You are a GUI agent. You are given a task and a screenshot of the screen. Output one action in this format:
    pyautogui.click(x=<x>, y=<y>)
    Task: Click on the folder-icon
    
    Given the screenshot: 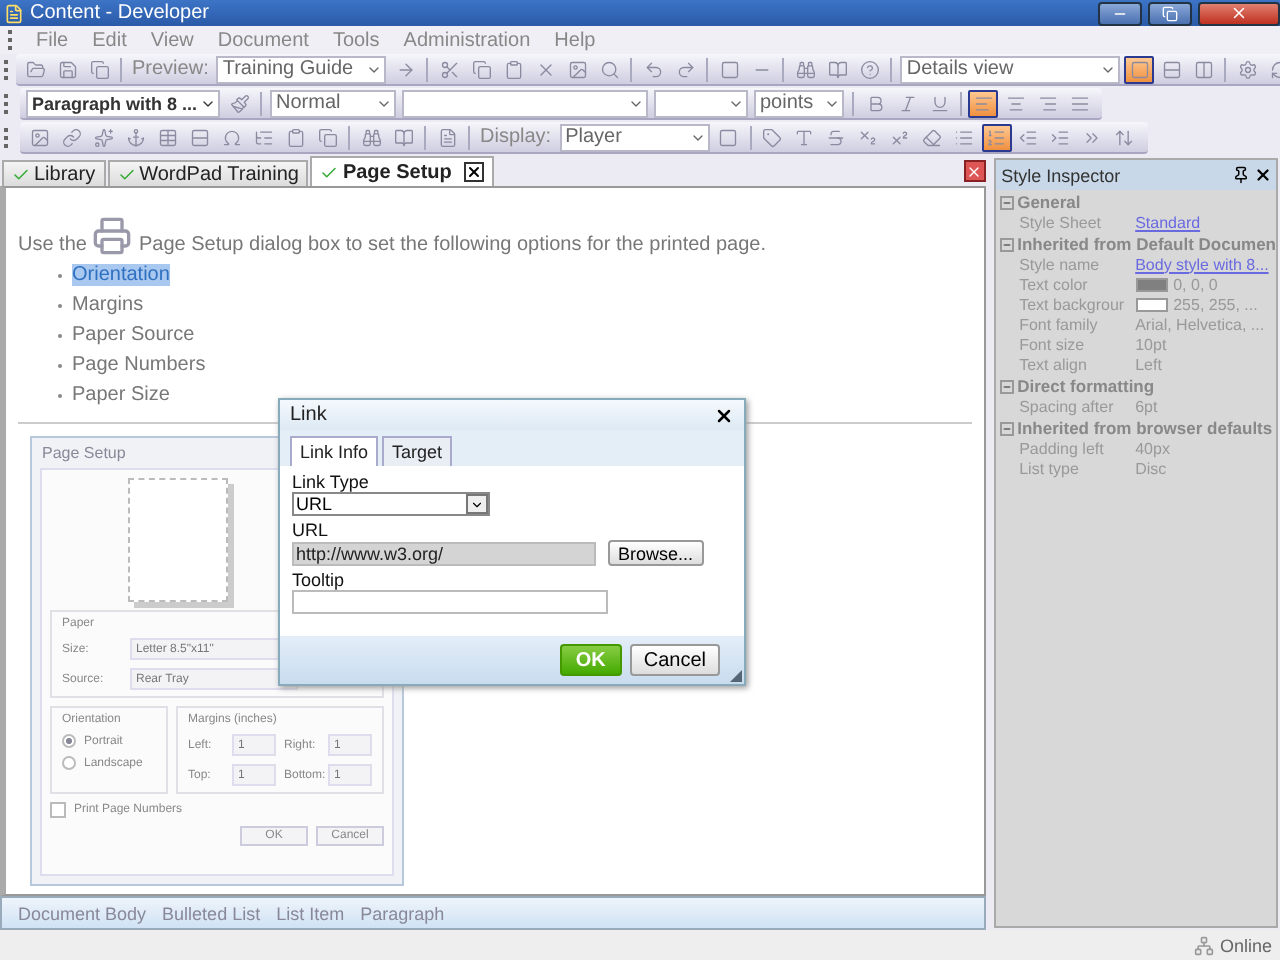 What is the action you would take?
    pyautogui.click(x=35, y=69)
    